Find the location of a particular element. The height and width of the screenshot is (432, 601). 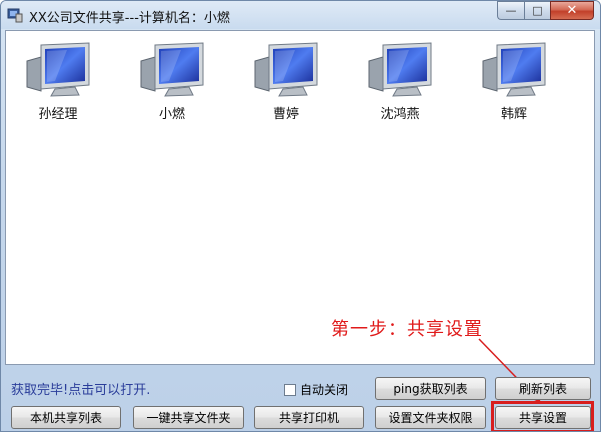

maximize-button: □ is located at coordinates (537, 10).